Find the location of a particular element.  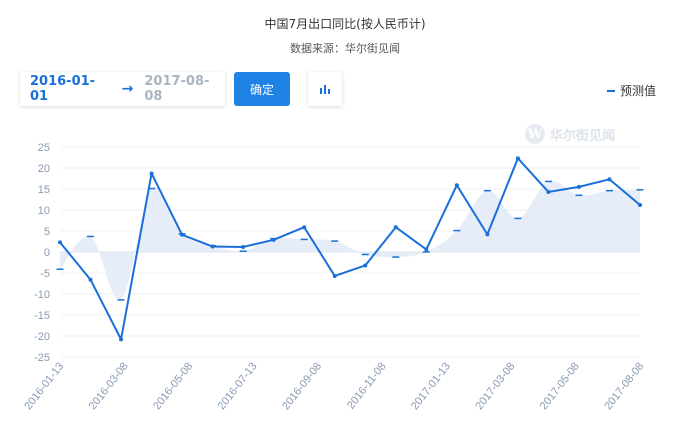

y-tick-label: -25 is located at coordinates (42, 358).